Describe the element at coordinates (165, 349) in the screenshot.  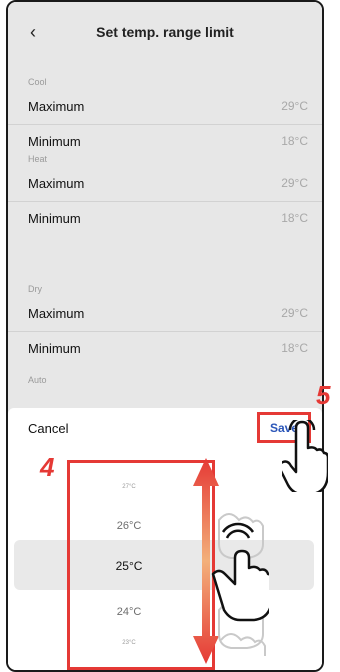
I see `dry-minimum-row: Minimum 18°C` at that location.